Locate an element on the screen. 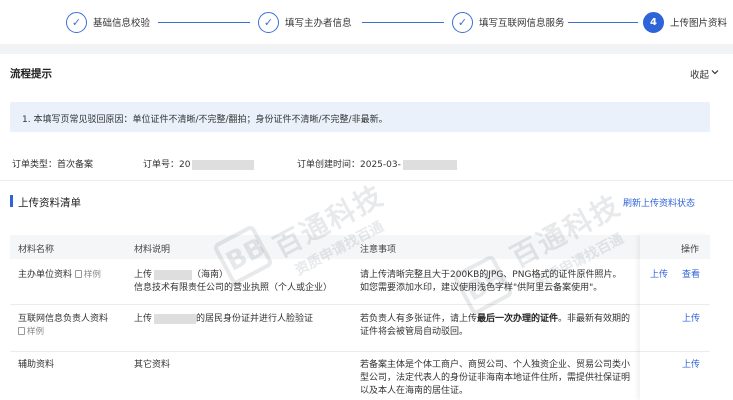 Image resolution: width=733 pixels, height=400 pixels. desc-suffix: （海南） is located at coordinates (210, 275).